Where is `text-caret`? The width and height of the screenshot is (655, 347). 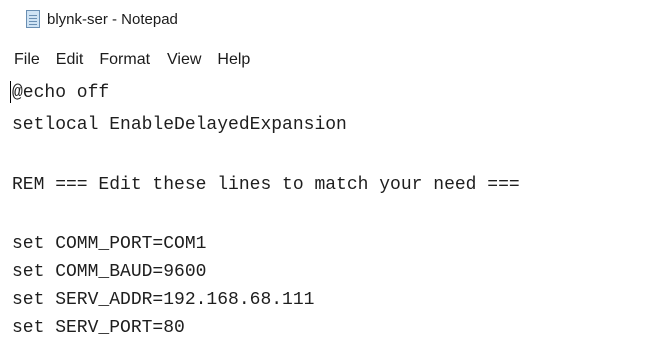
text-caret is located at coordinates (10, 92).